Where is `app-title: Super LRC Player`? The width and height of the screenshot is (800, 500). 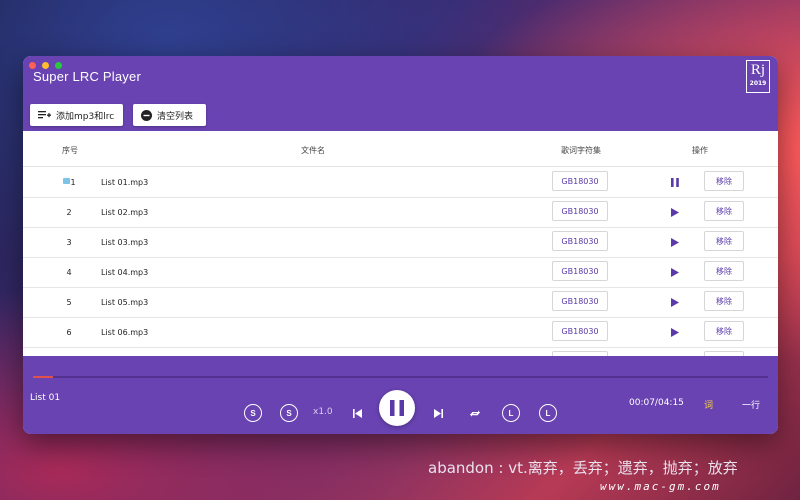 app-title: Super LRC Player is located at coordinates (87, 76).